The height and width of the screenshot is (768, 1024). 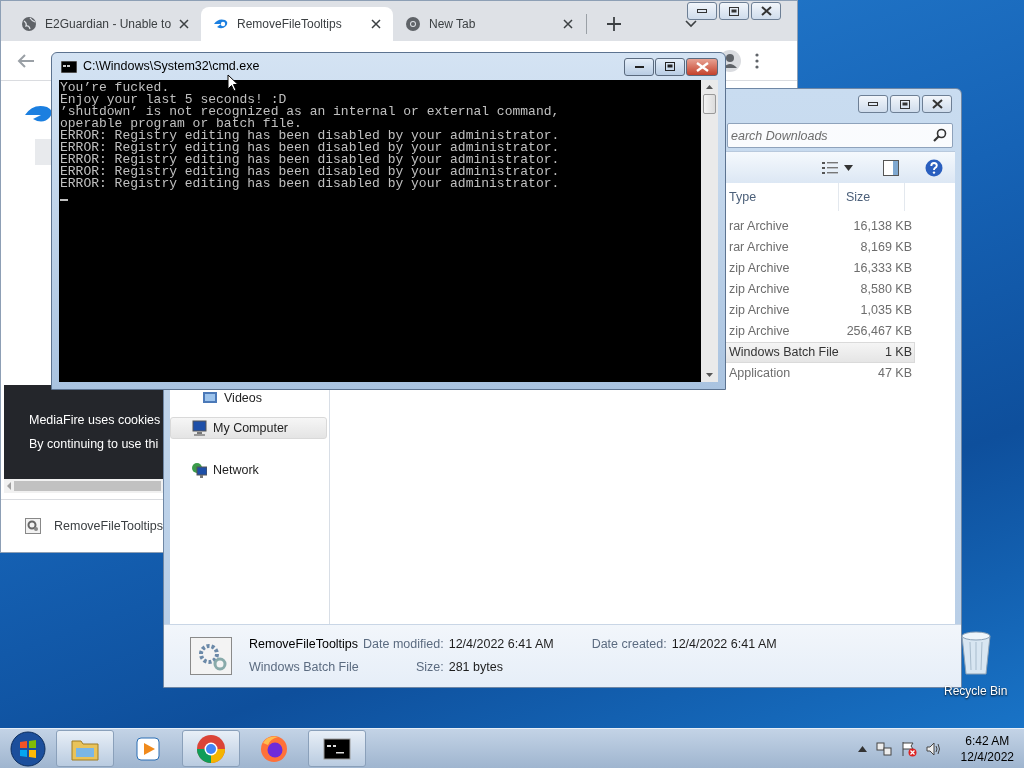 I want to click on view-list-icon, so click(x=830, y=167).